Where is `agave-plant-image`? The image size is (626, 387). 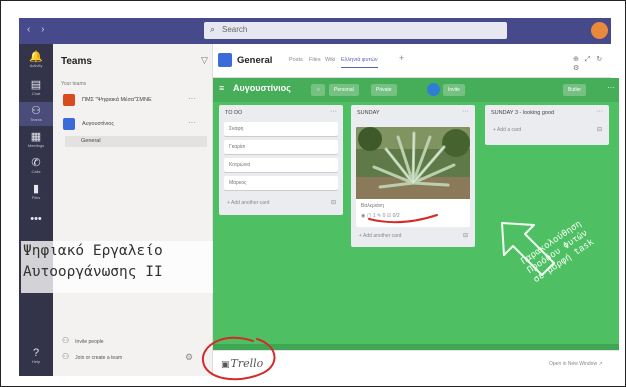
agave-plant-image is located at coordinates (413, 163).